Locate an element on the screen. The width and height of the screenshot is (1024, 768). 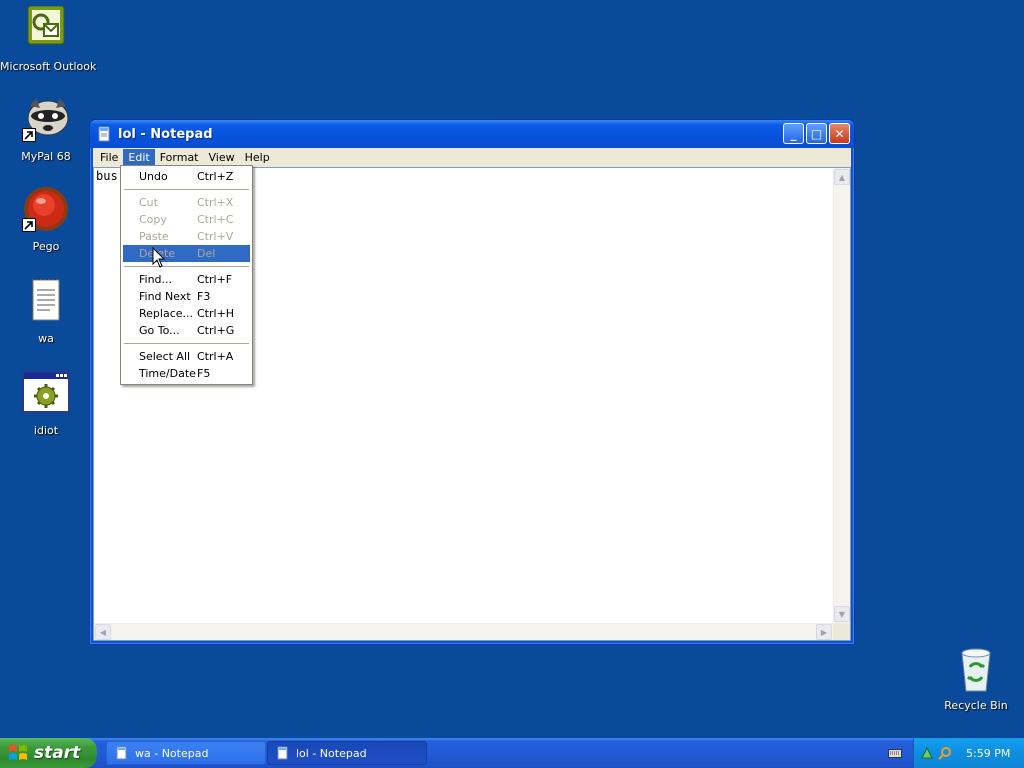
menu-item-shortcut: Del is located at coordinates (206, 253).